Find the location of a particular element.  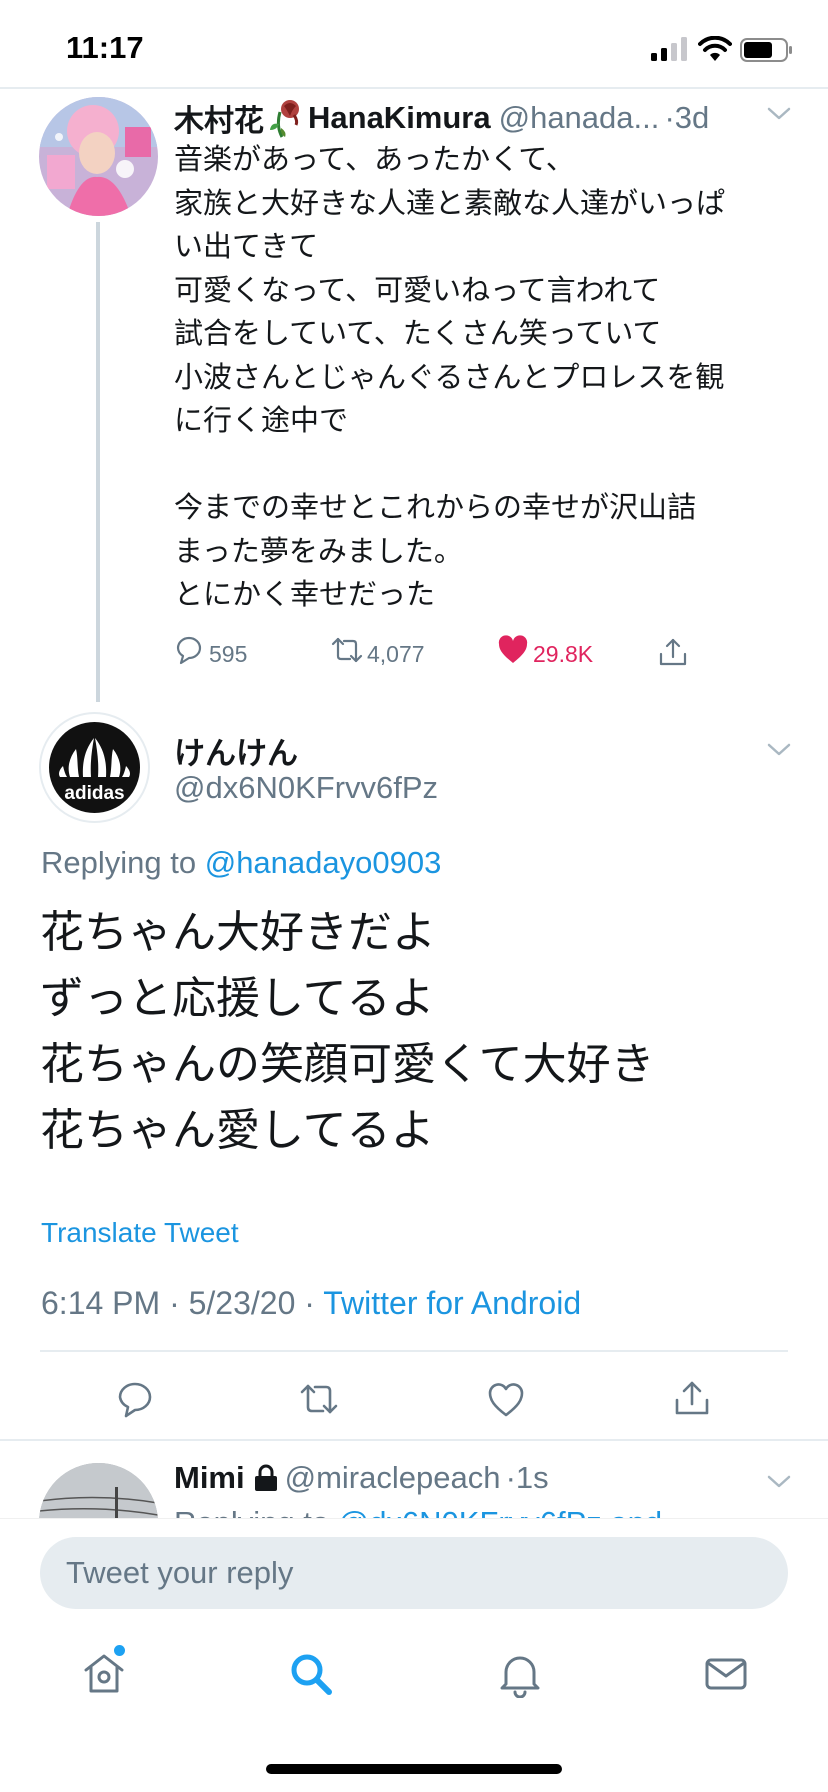

avatar: adidas is located at coordinates (94, 767).